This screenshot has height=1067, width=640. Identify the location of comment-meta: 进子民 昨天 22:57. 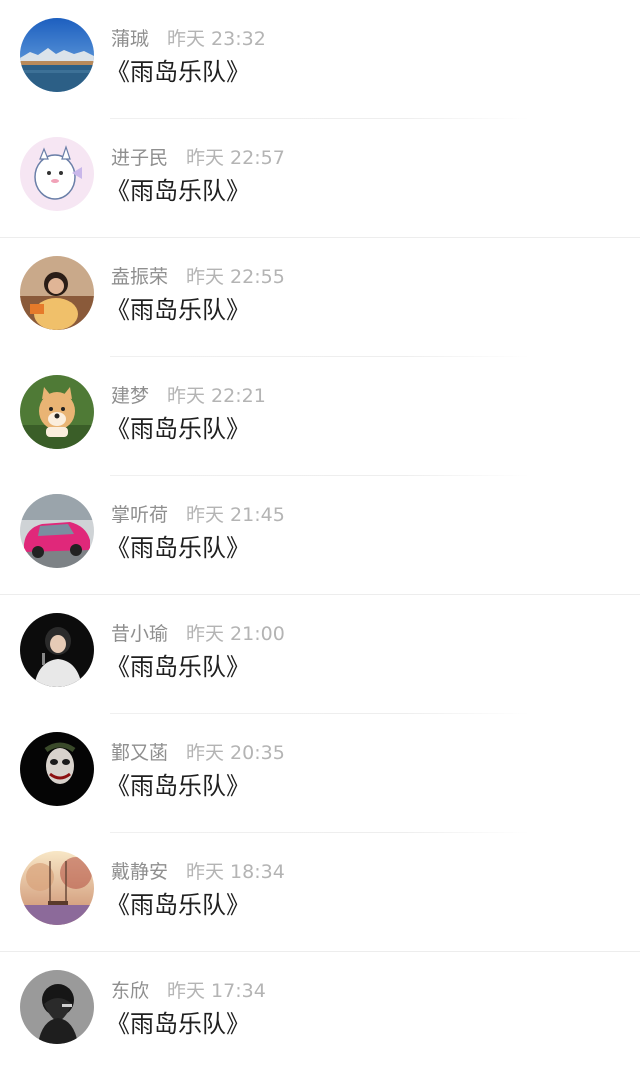
(198, 158).